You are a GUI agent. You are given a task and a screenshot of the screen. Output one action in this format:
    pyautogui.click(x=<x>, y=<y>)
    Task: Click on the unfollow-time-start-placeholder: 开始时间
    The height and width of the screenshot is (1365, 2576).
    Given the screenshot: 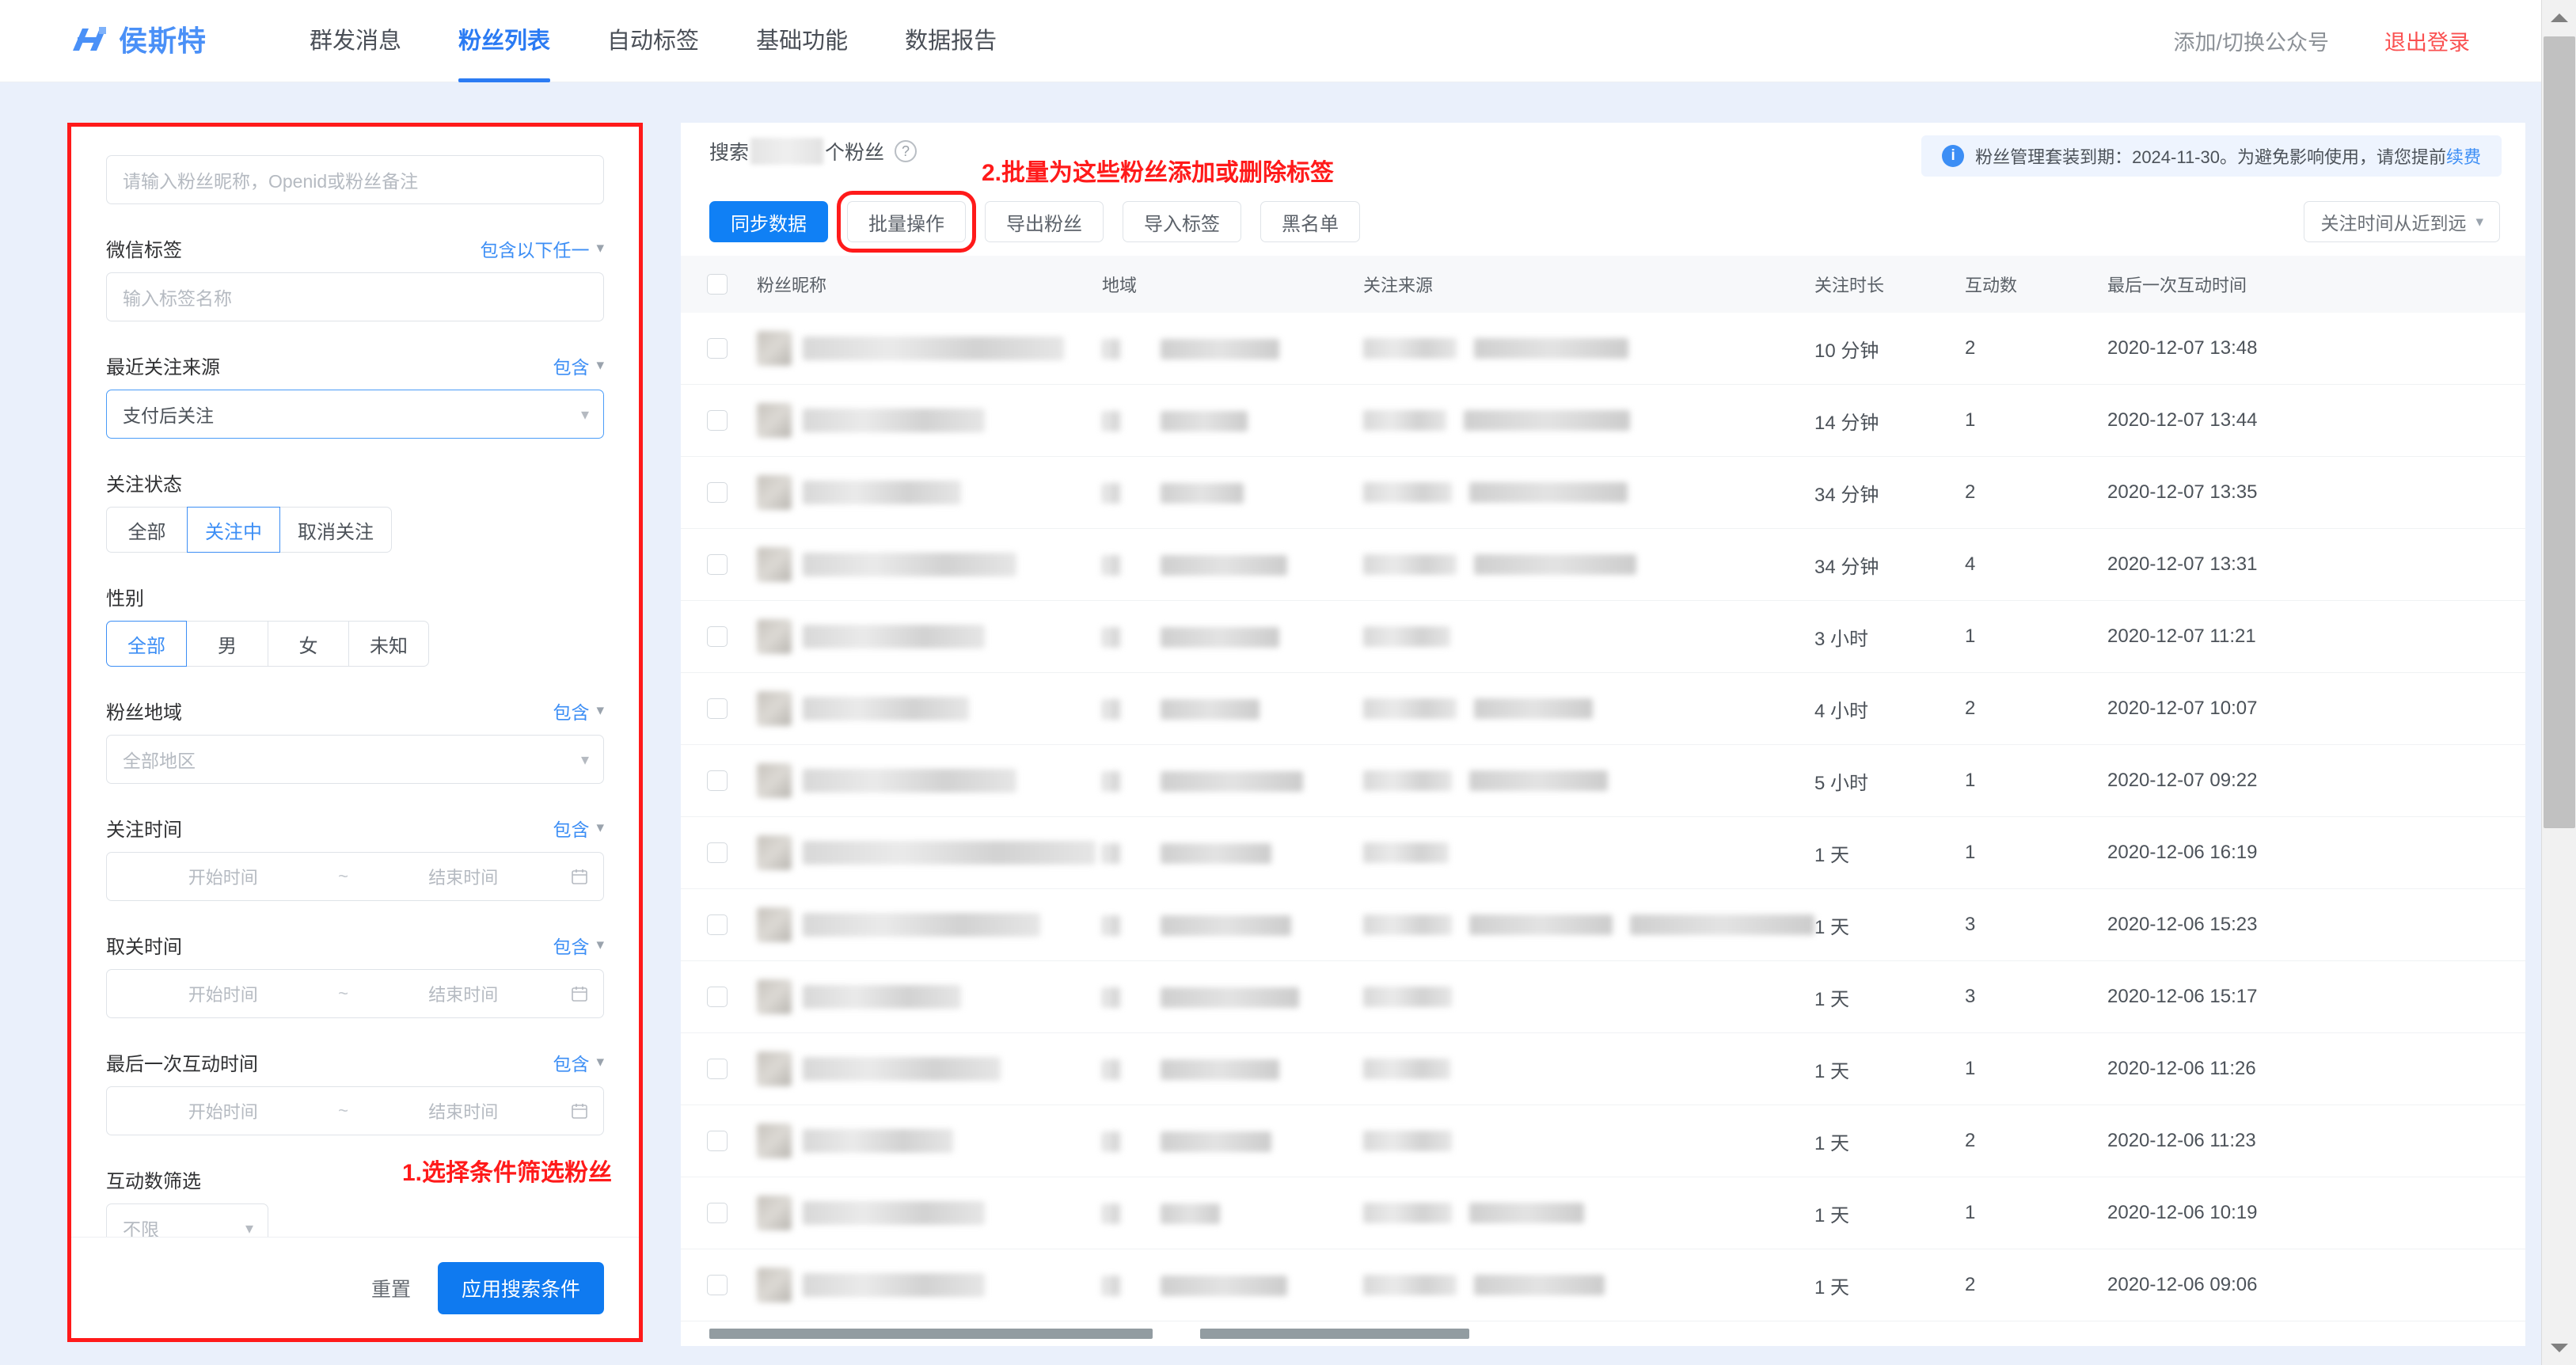 What is the action you would take?
    pyautogui.click(x=223, y=994)
    